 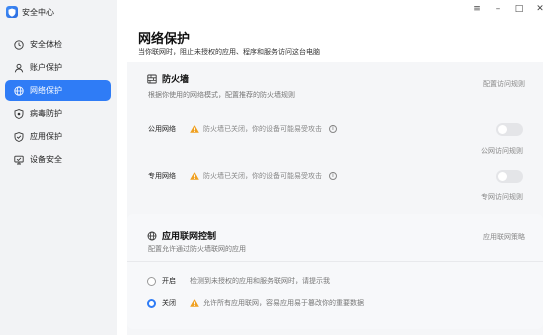 I want to click on user-icon, so click(x=19, y=68).